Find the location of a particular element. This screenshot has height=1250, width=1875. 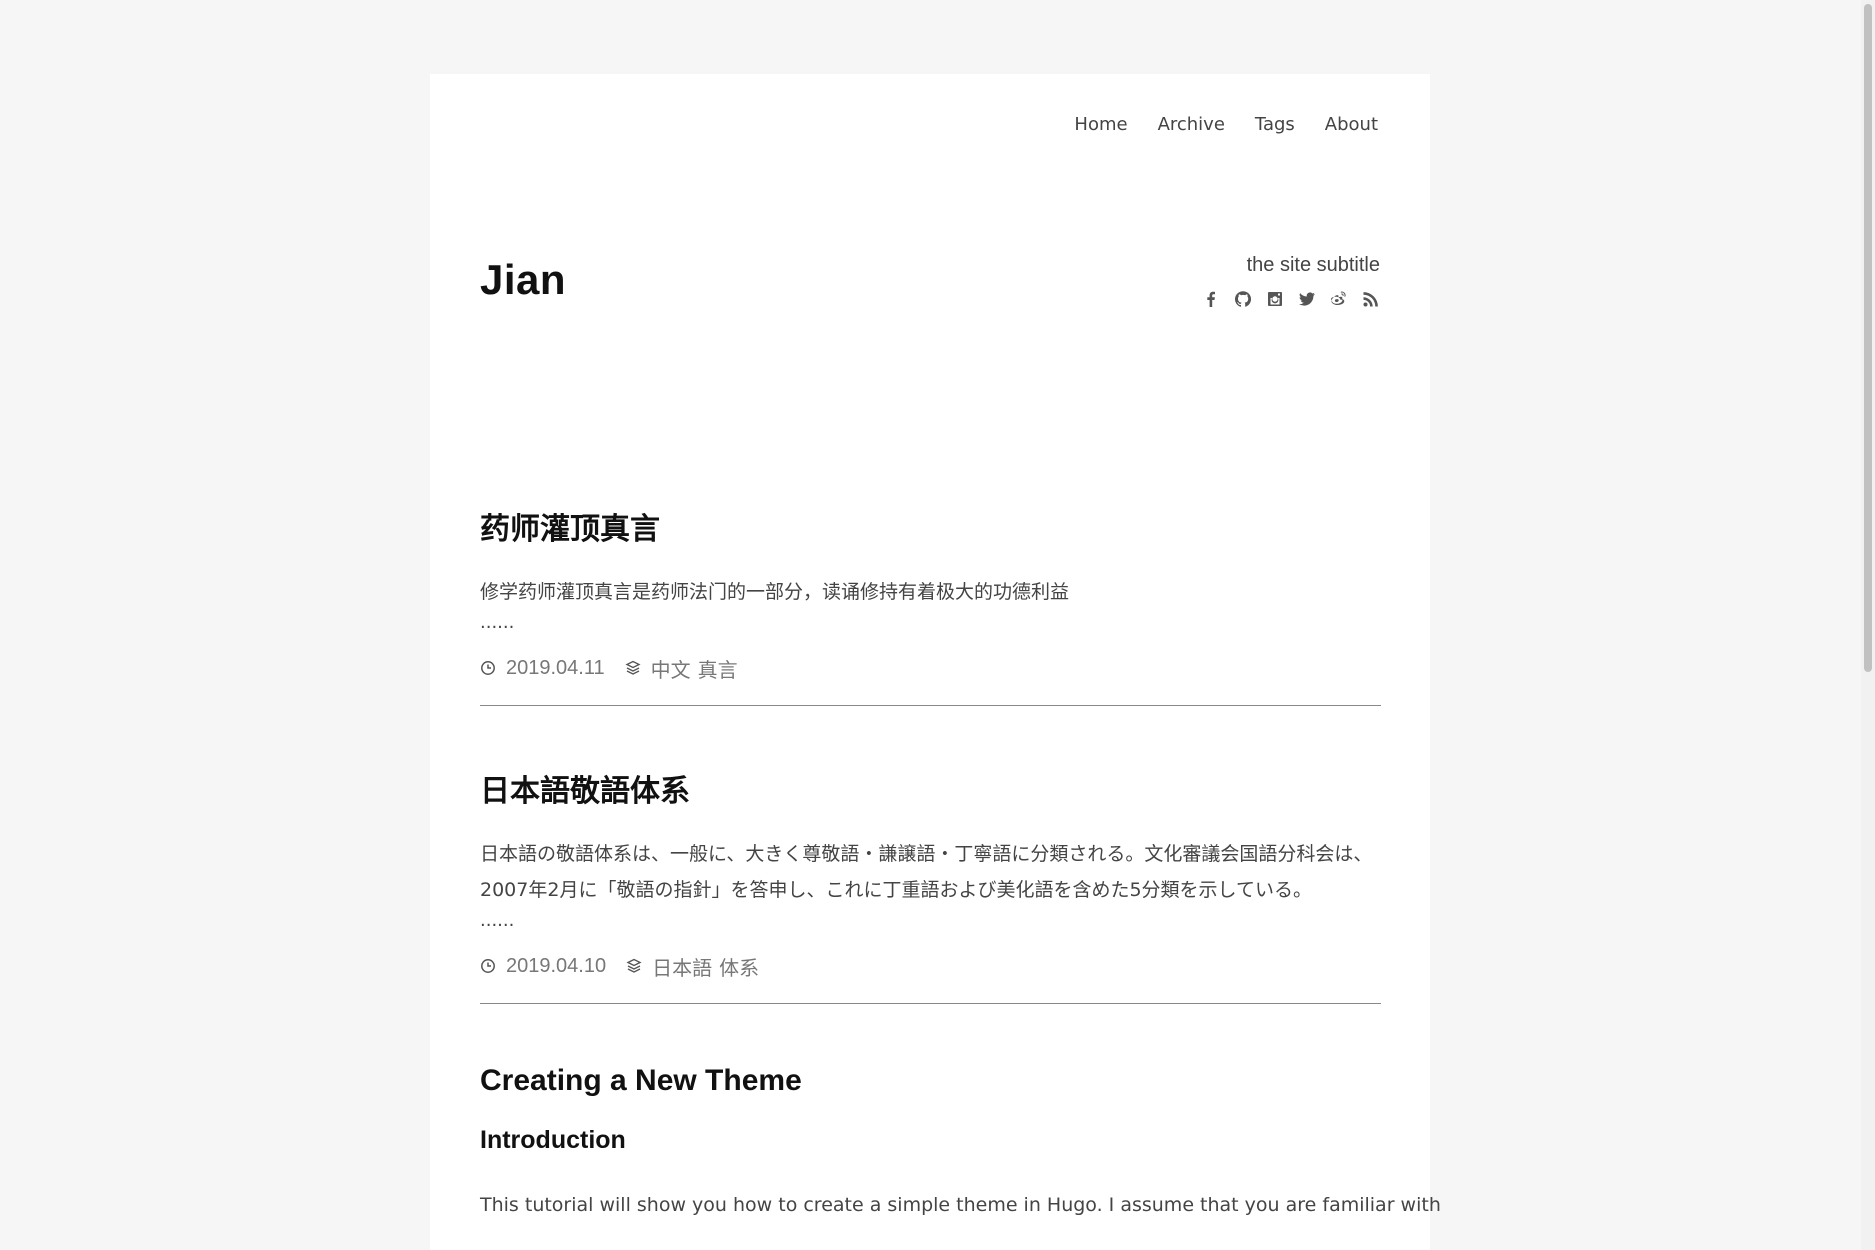

post-meta: 2019.04.11 中文 真言 is located at coordinates (930, 668).